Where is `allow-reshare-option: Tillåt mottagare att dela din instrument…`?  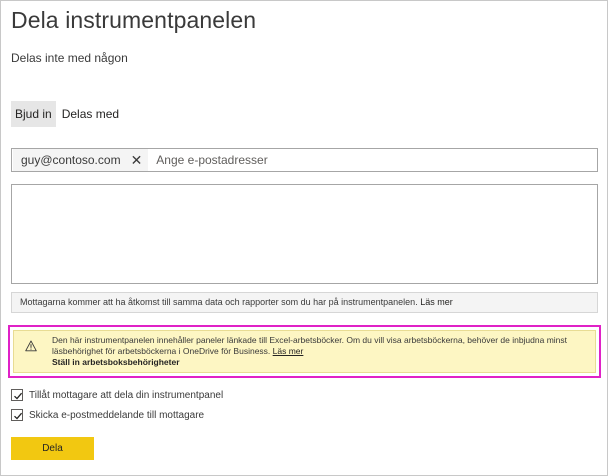 allow-reshare-option: Tillåt mottagare att dela din instrument… is located at coordinates (117, 395).